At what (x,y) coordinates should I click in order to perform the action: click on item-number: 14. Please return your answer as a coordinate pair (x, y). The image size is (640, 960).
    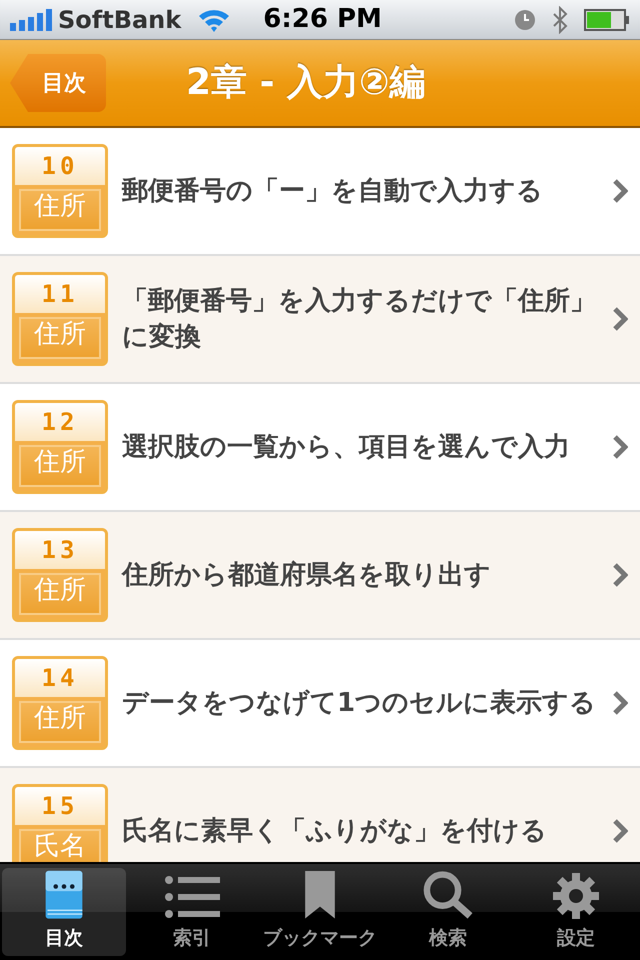
    Looking at the image, I should click on (60, 678).